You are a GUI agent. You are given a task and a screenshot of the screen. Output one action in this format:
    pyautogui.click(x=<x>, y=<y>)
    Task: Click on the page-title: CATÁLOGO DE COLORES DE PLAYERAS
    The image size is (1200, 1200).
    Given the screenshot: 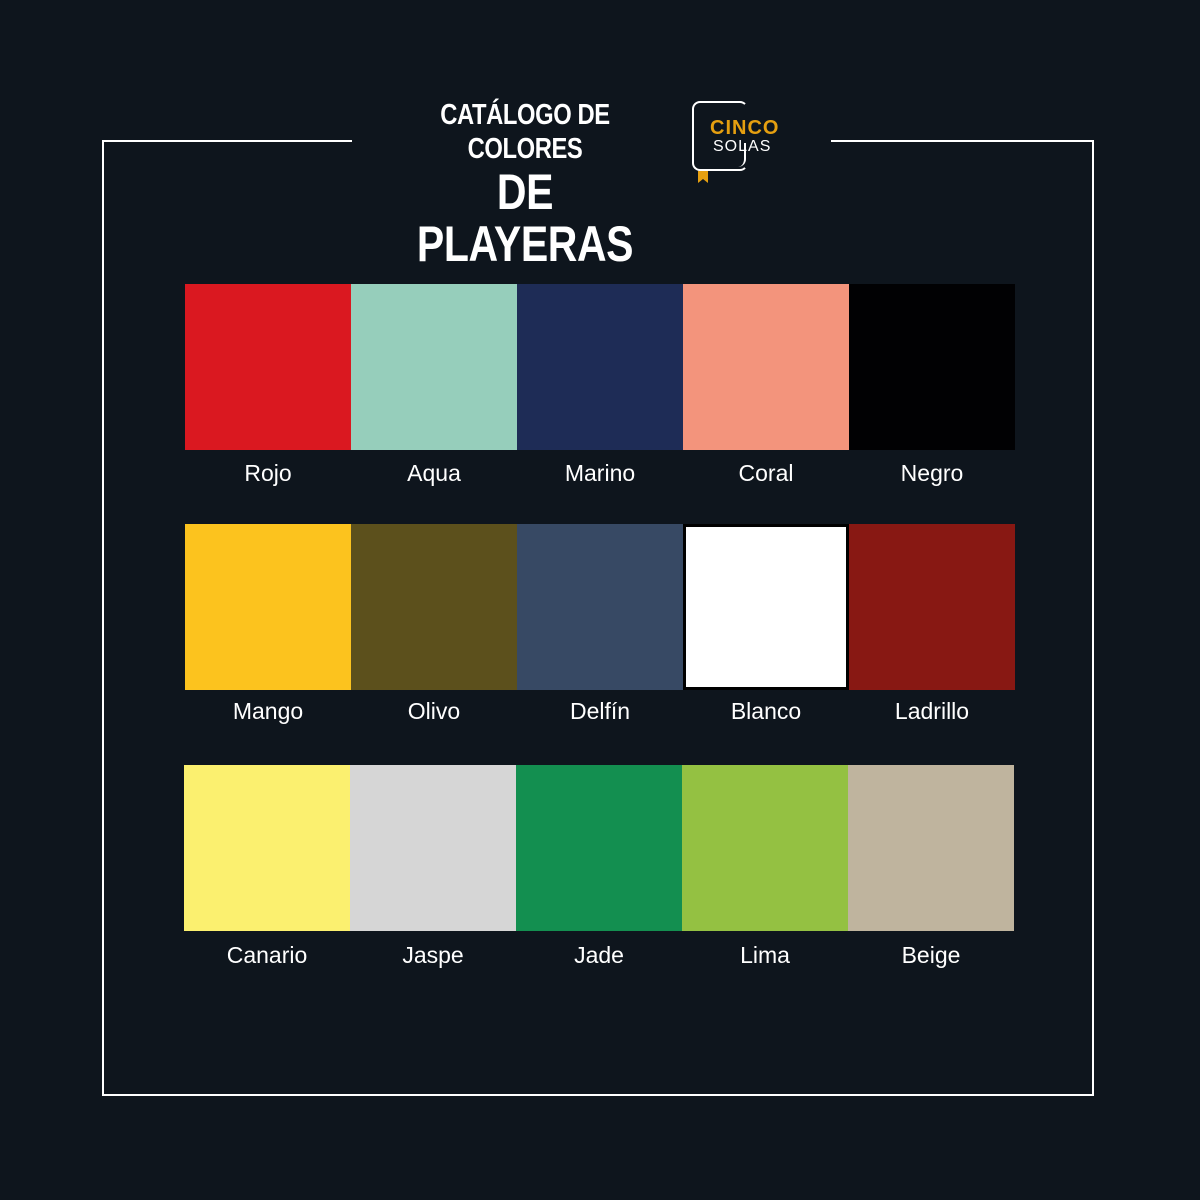 What is the action you would take?
    pyautogui.click(x=525, y=184)
    